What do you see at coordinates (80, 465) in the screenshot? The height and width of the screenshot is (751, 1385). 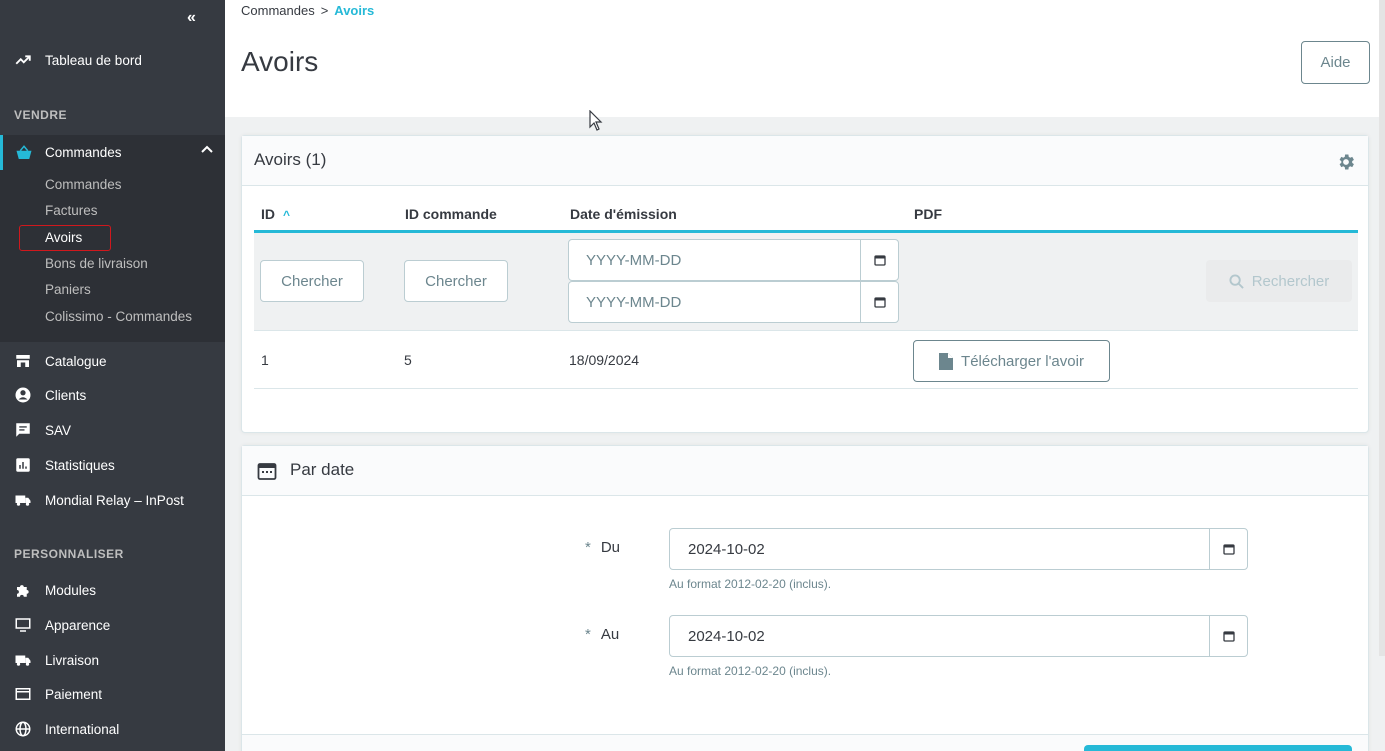 I see `sidebar-item-label: Statistiques` at bounding box center [80, 465].